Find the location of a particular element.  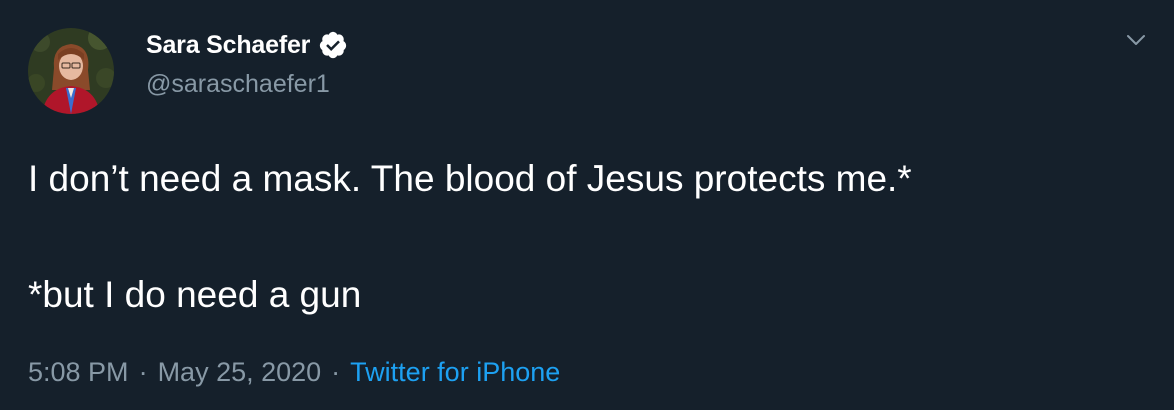

name-row: Sara Schaefer is located at coordinates (247, 45).